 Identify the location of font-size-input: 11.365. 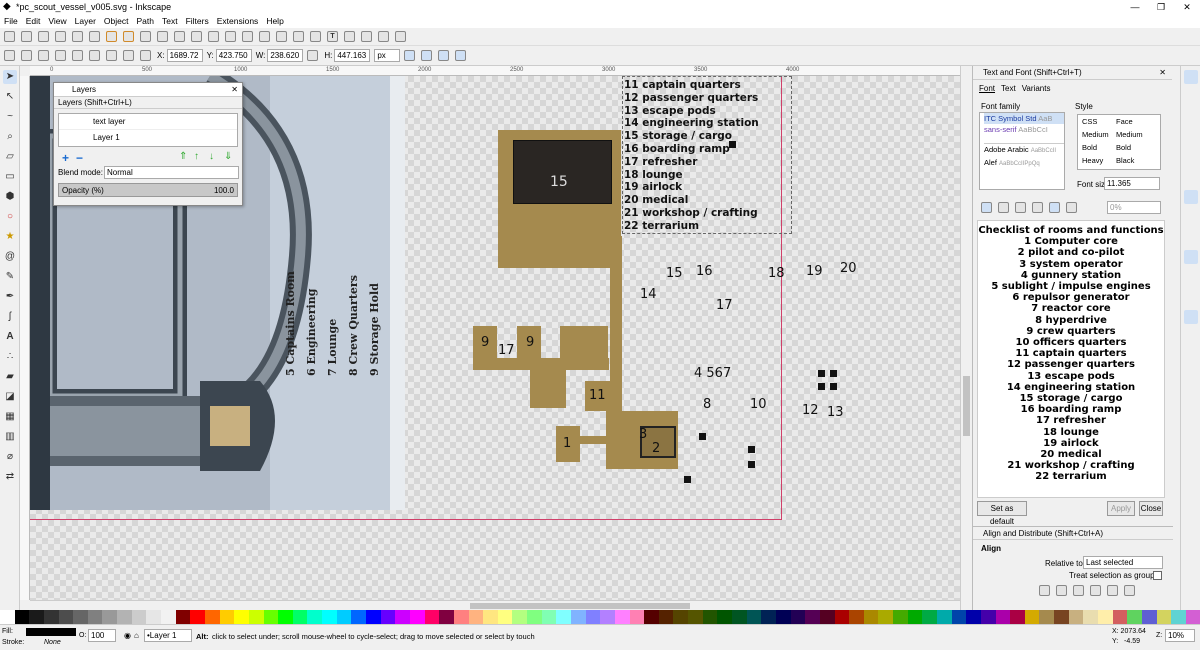
(1132, 183).